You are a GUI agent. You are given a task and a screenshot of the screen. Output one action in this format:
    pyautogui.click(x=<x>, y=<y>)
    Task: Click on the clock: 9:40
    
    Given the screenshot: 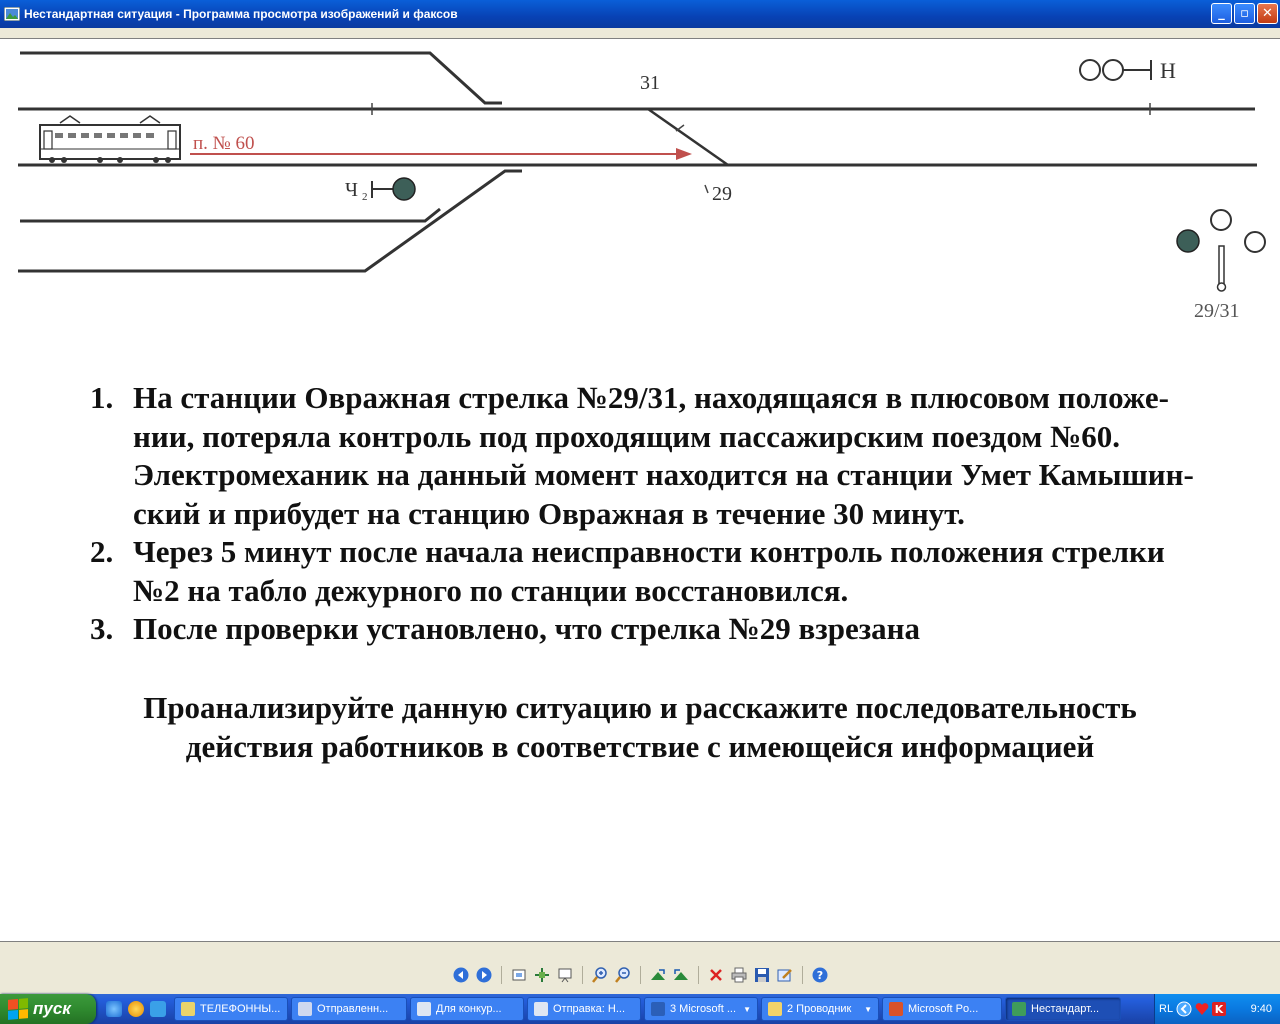 What is the action you would take?
    pyautogui.click(x=1261, y=1009)
    